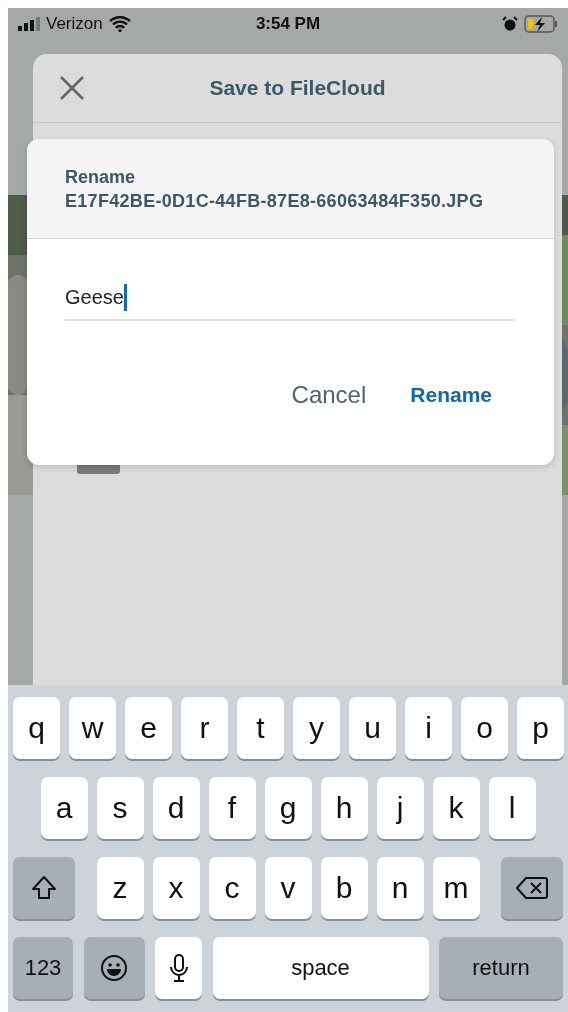  Describe the element at coordinates (297, 88) in the screenshot. I see `sheet-title: Save to FileCloud` at that location.